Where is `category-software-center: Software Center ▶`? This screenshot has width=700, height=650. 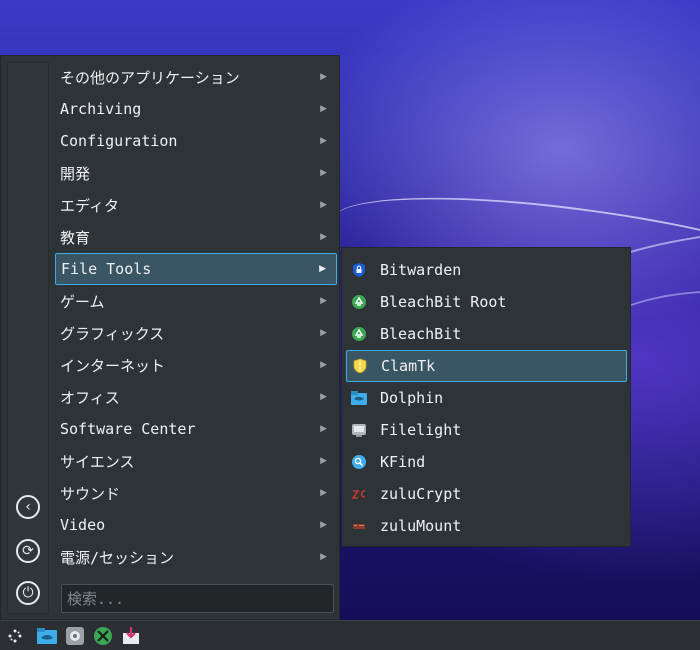
category-software-center: Software Center ▶ is located at coordinates (196, 429).